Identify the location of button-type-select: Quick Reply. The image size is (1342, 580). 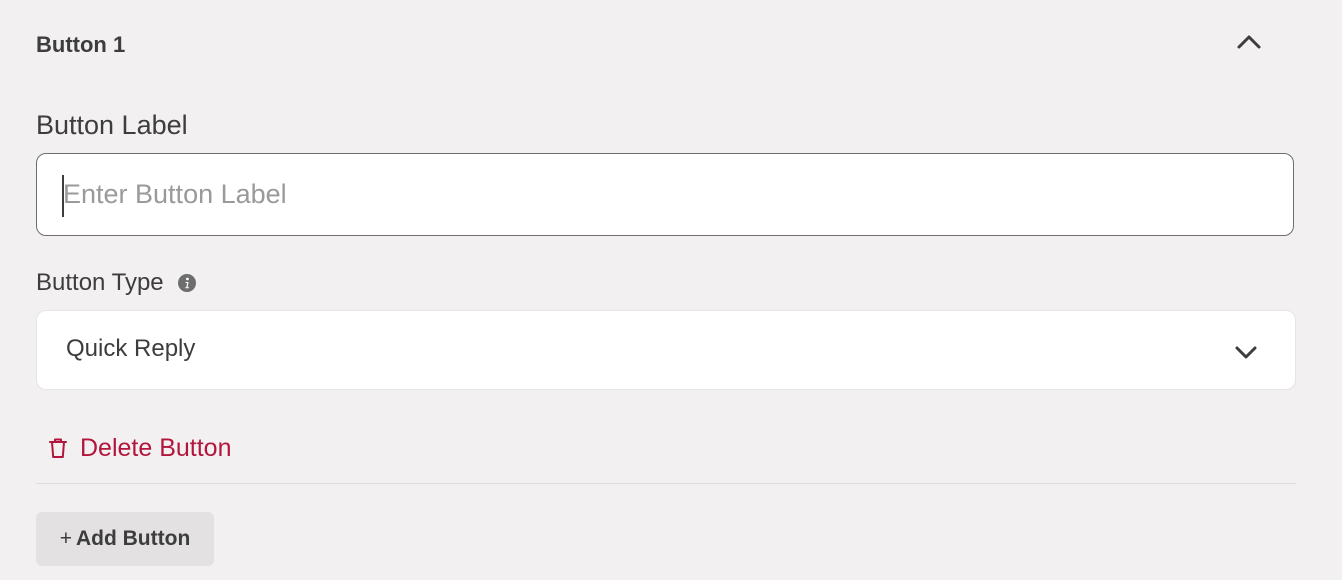
(666, 350).